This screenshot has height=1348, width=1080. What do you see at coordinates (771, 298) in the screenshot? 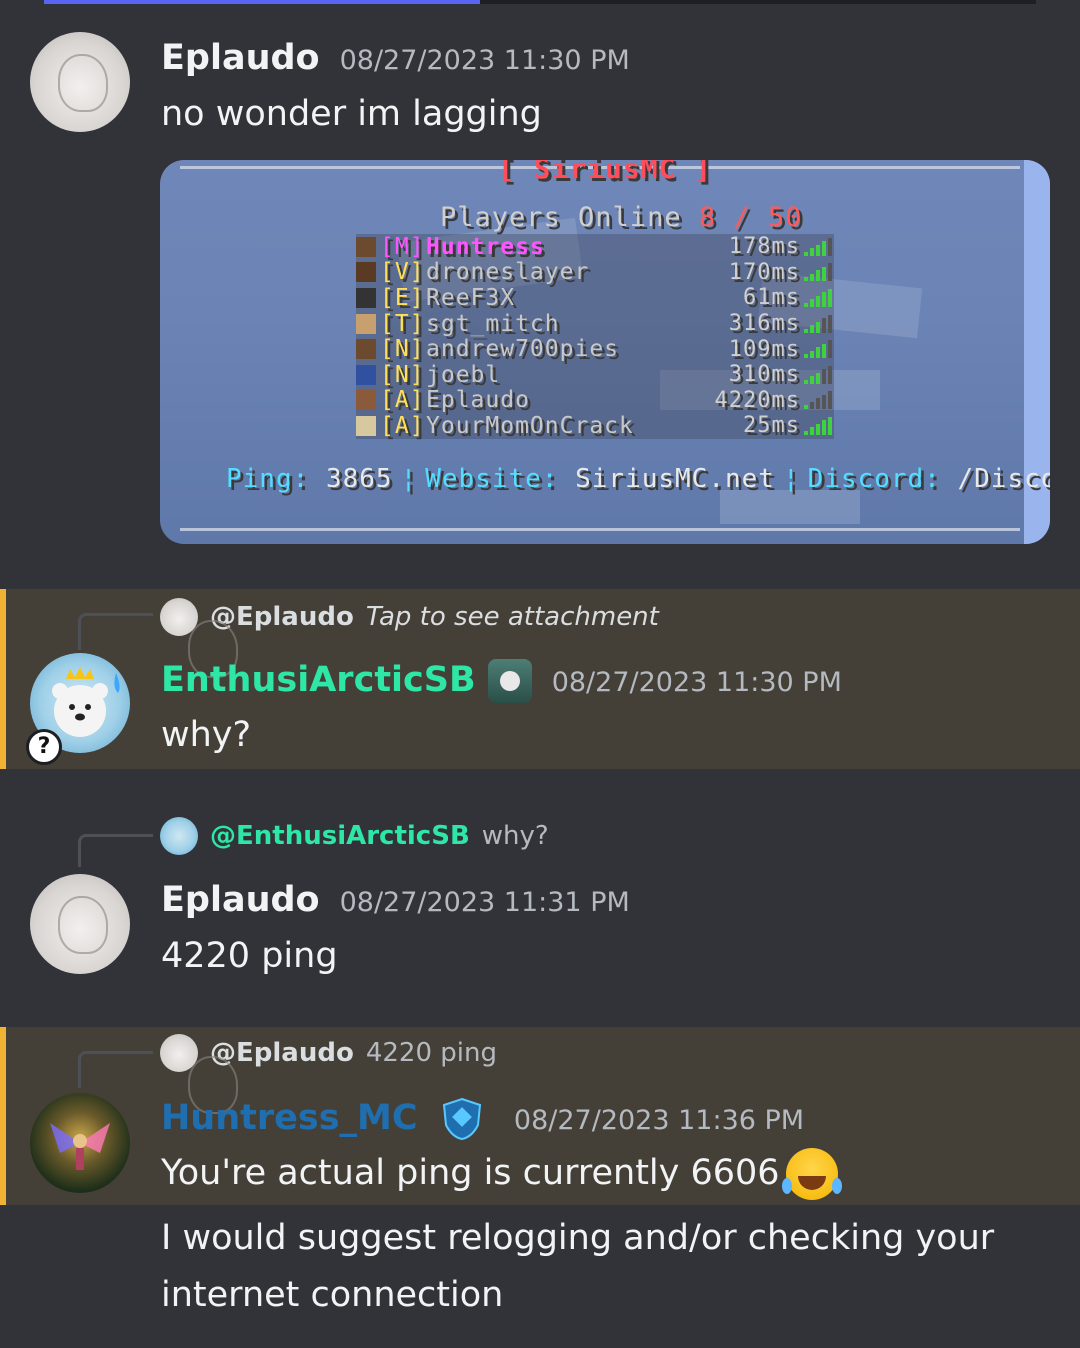
I see `player-ping: 61ms` at bounding box center [771, 298].